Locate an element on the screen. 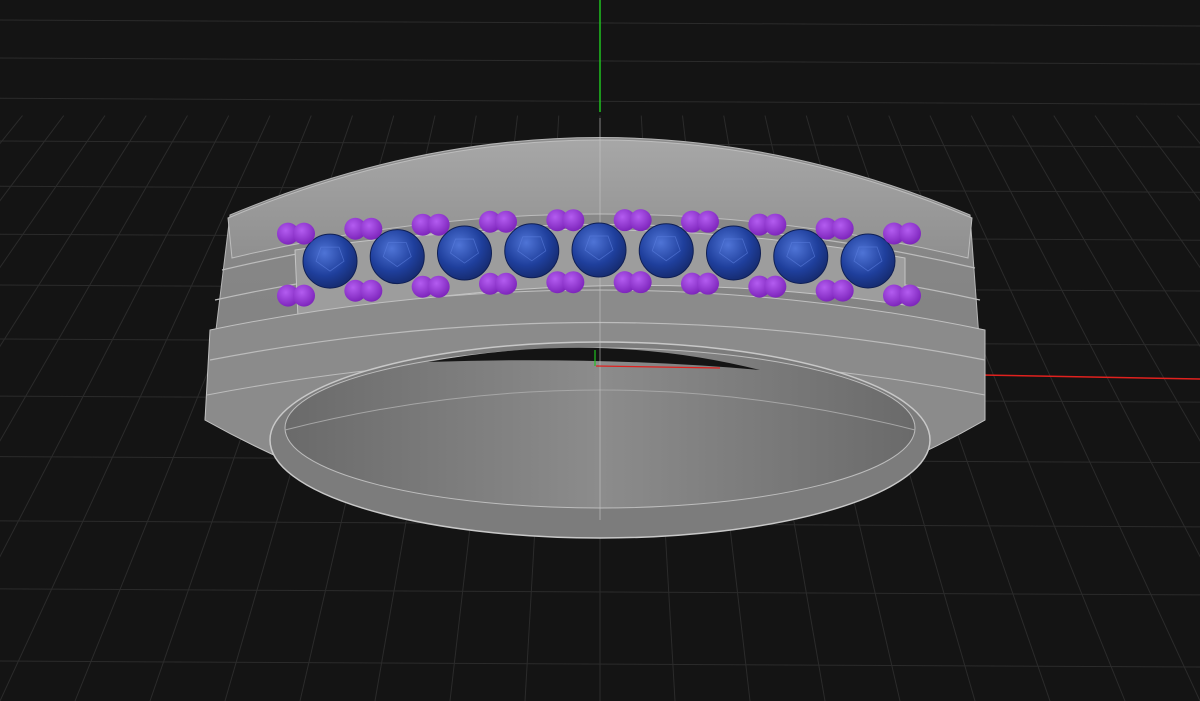  x-axis-line is located at coordinates (1089, 377).